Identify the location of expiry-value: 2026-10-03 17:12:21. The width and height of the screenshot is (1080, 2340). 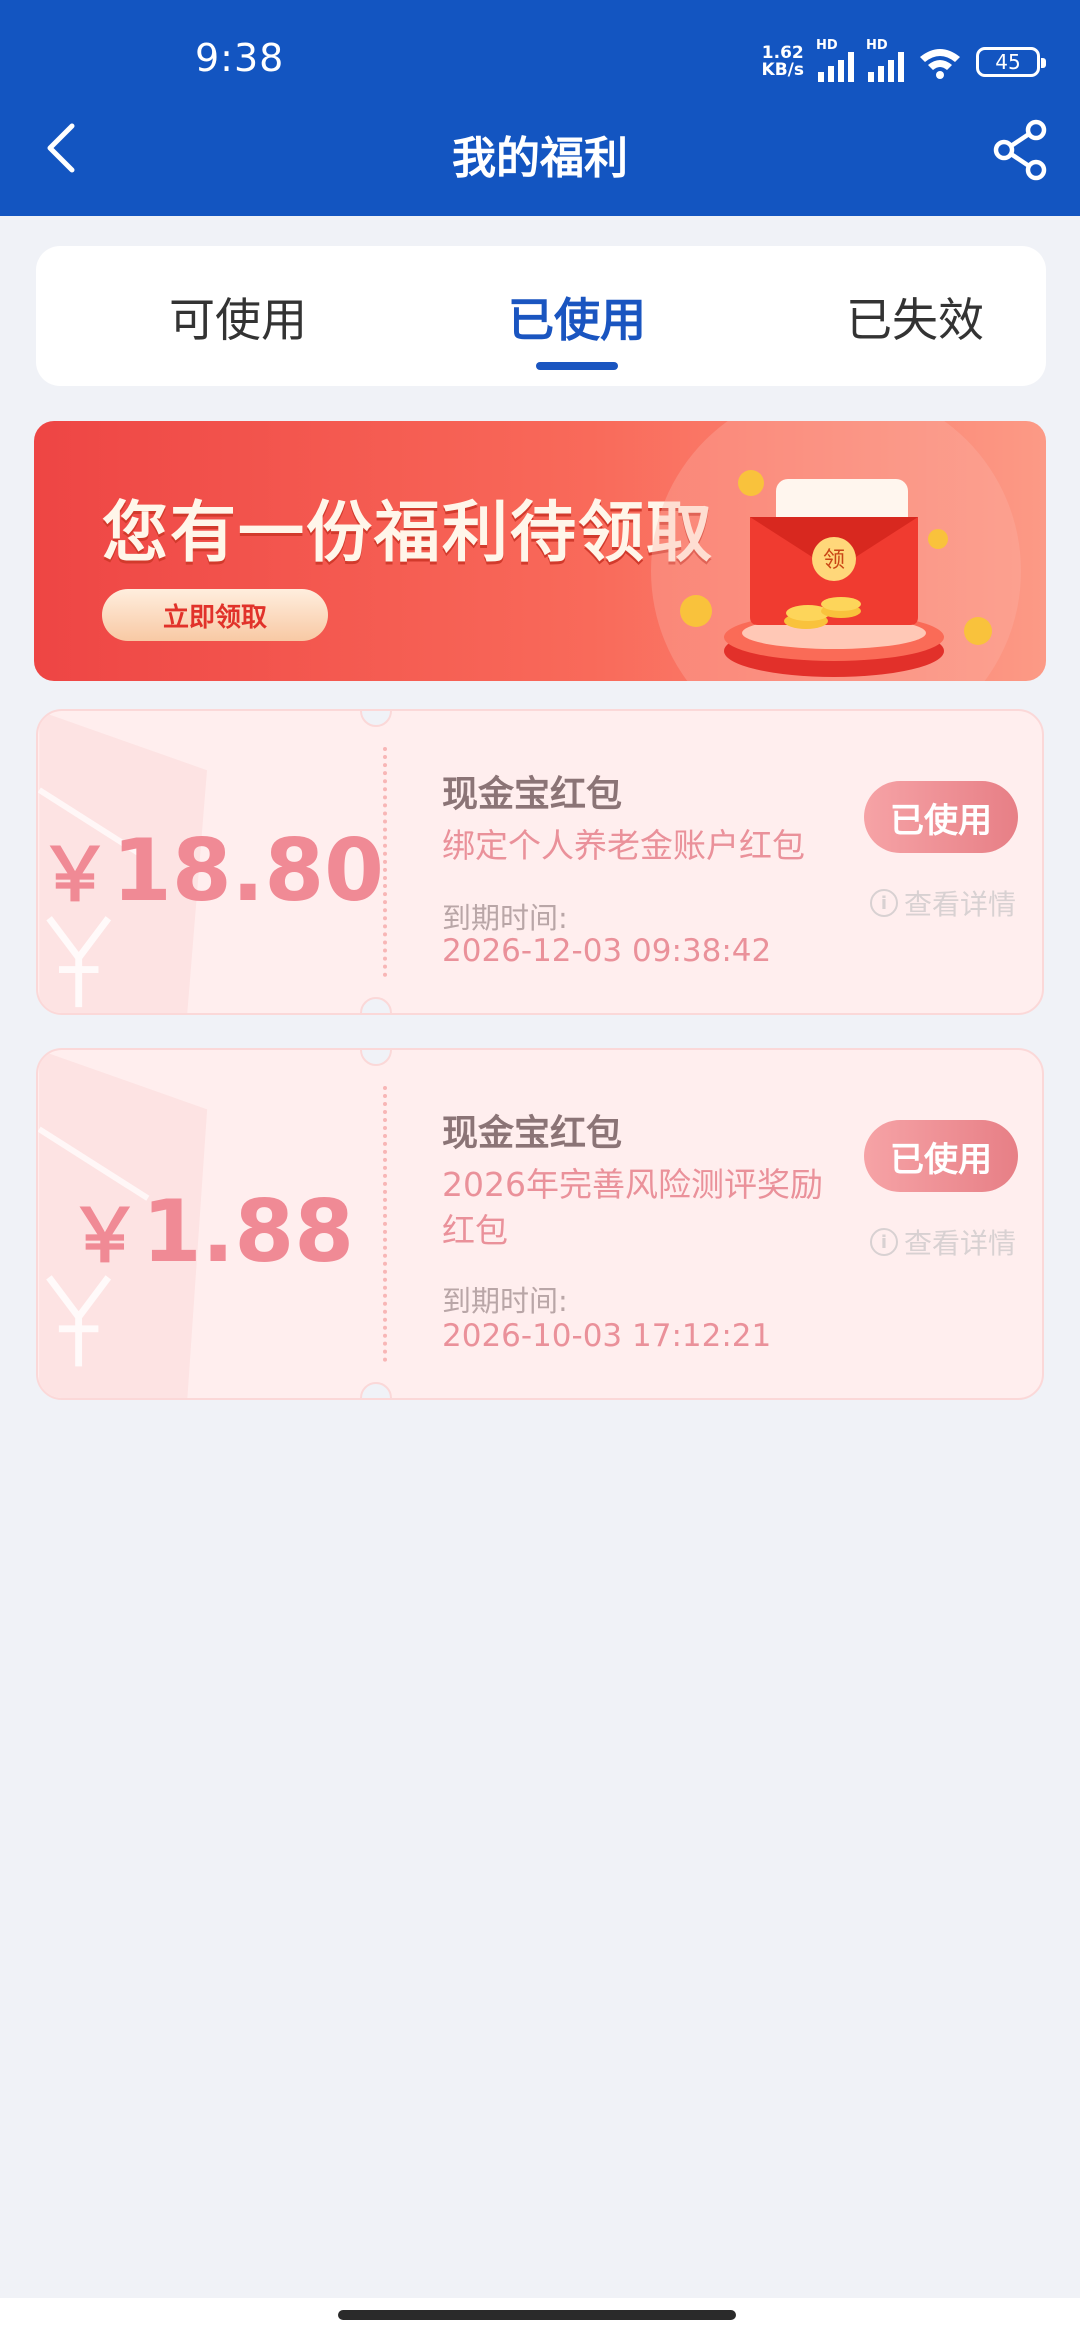
(607, 1336).